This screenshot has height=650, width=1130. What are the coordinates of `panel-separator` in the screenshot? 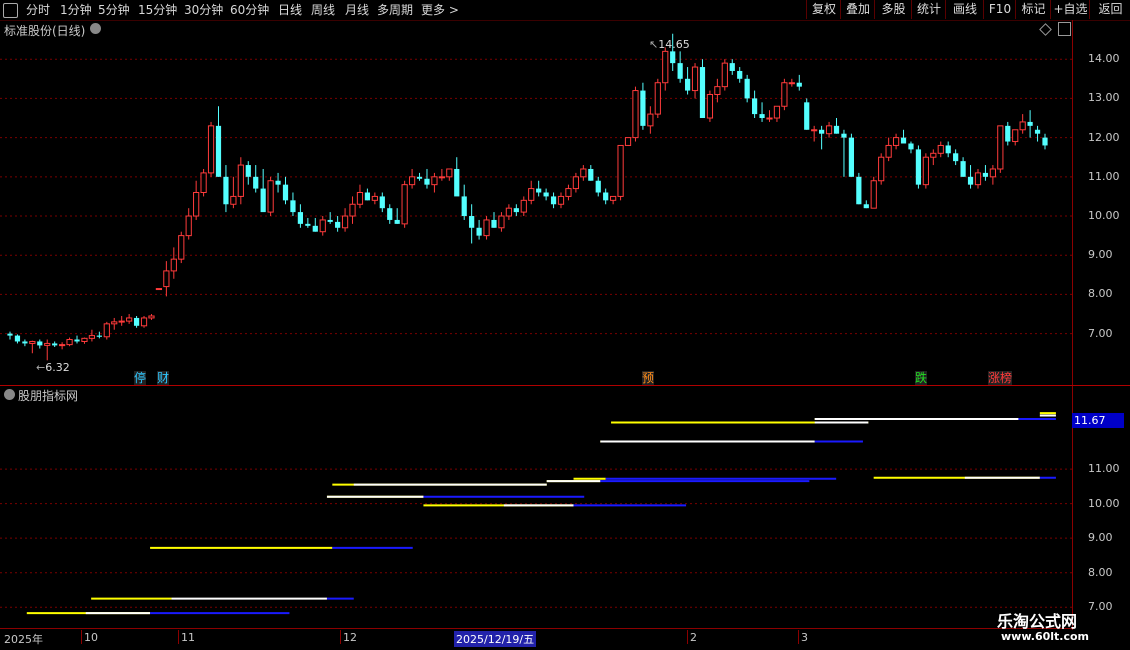 It's located at (565, 385).